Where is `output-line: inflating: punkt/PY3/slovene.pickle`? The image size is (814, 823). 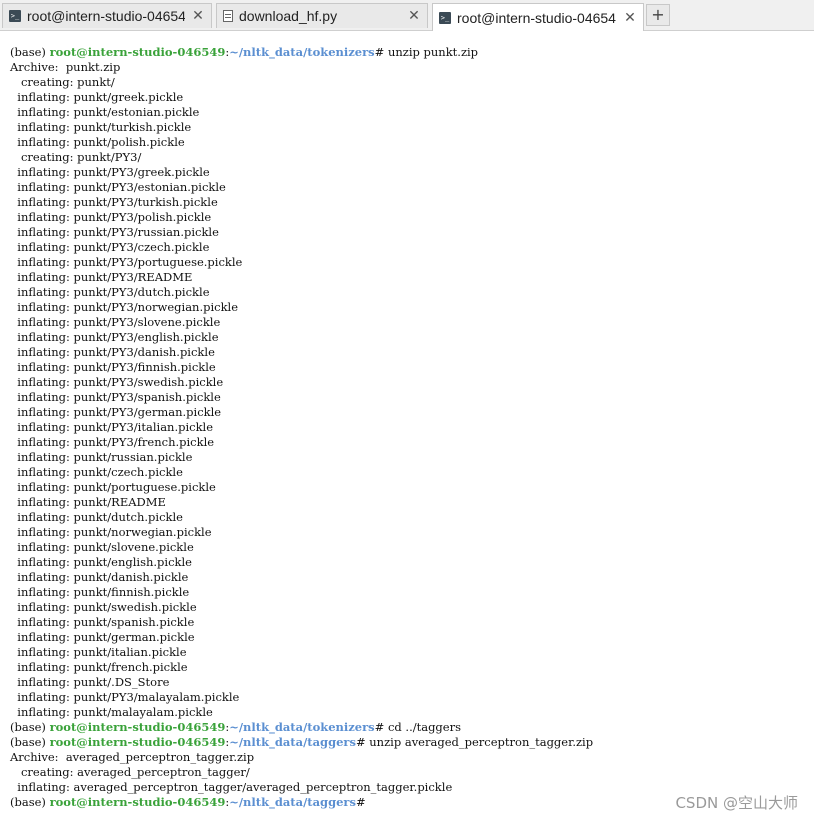
output-line: inflating: punkt/PY3/slovene.pickle is located at coordinates (115, 322).